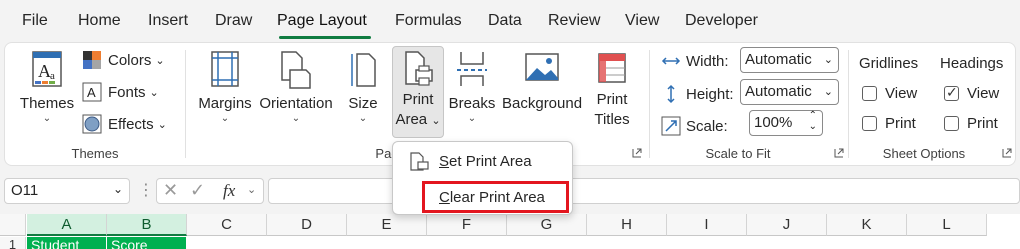  Describe the element at coordinates (428, 21) in the screenshot. I see `tab-formulas: Formulas` at that location.